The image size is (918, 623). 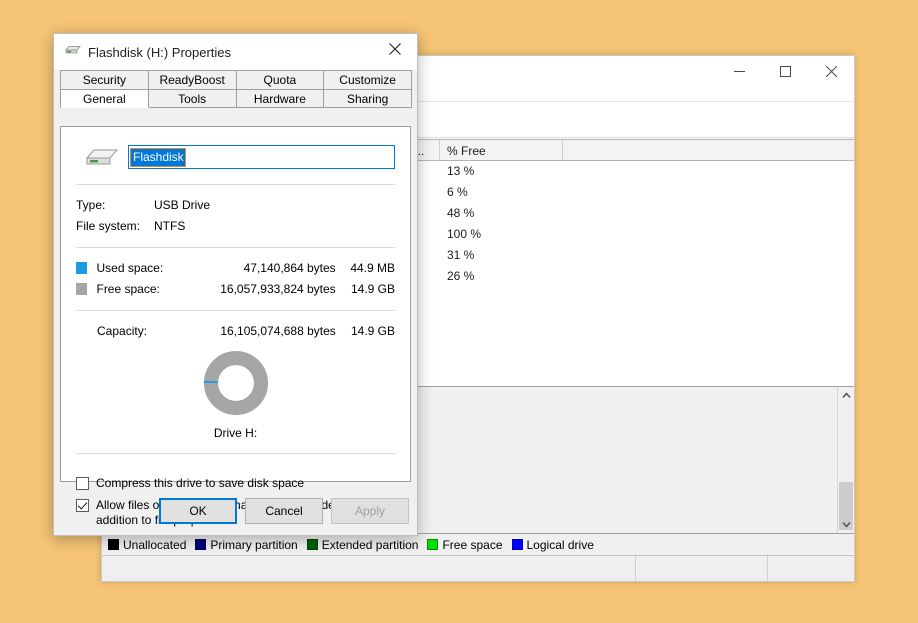 I want to click on maximize-button, so click(x=785, y=71).